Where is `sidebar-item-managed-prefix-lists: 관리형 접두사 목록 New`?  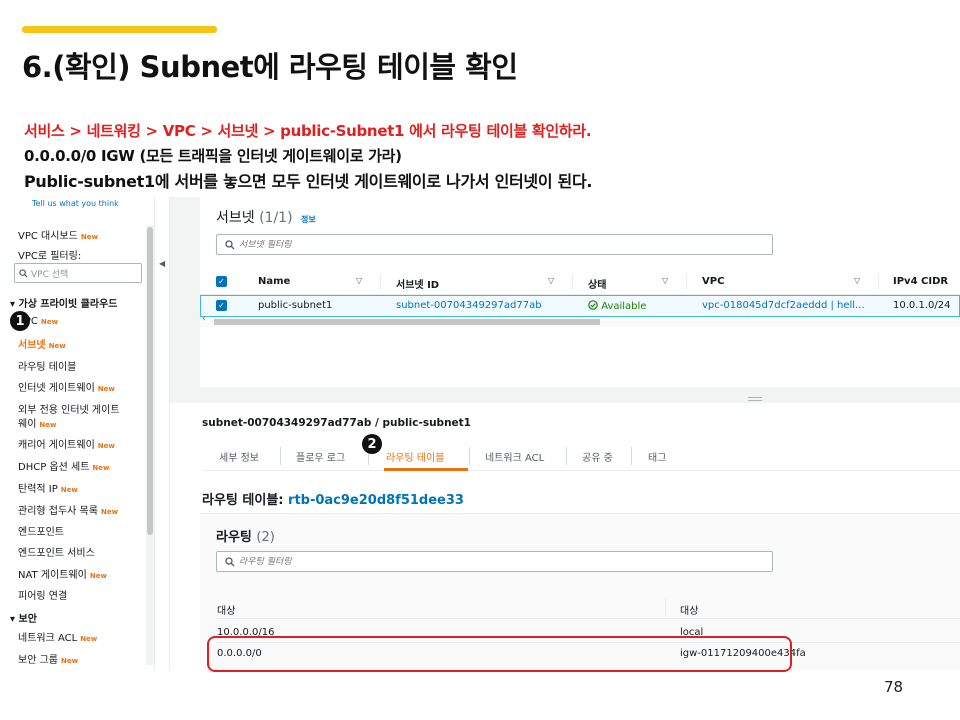 sidebar-item-managed-prefix-lists: 관리형 접두사 목록 New is located at coordinates (68, 509).